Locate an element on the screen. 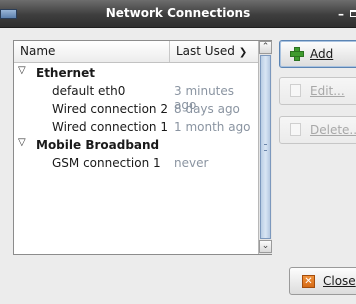  group-row-mobile-broadband: ▽ Mobile Broadband is located at coordinates (136, 145).